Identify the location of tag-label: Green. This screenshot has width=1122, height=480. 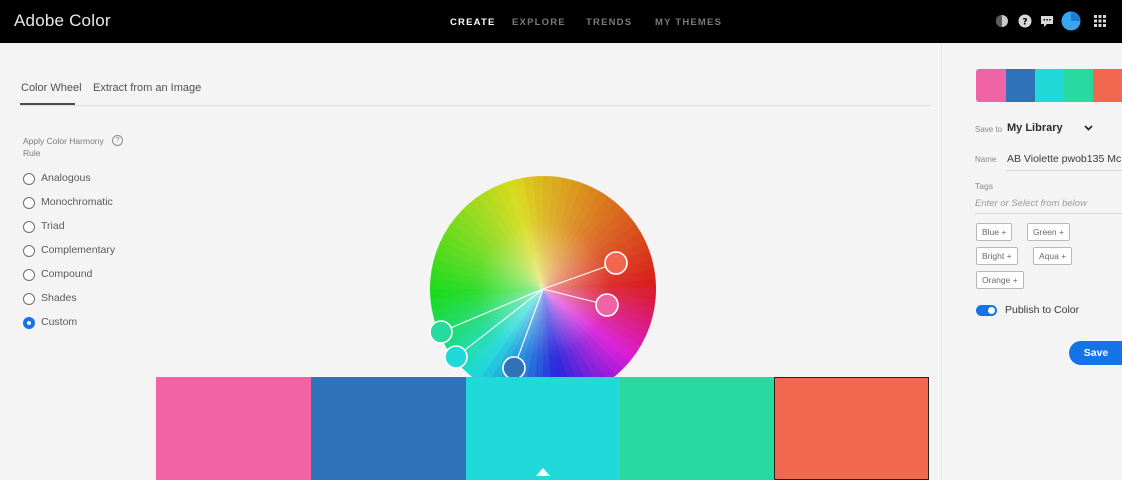
(1045, 232).